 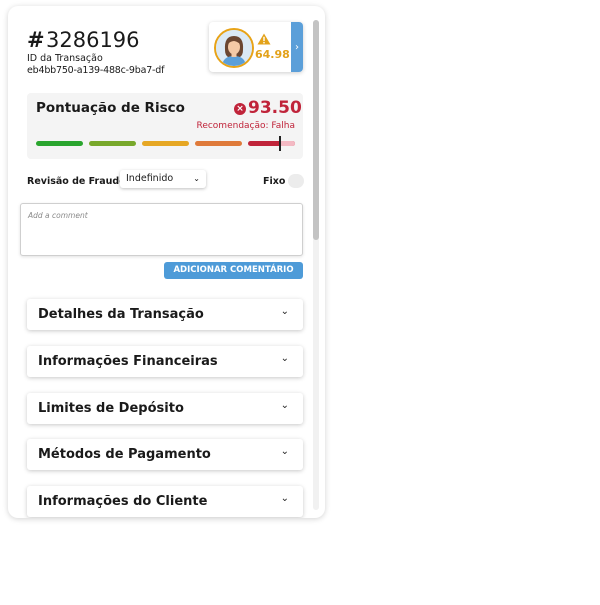 What do you see at coordinates (264, 39) in the screenshot?
I see `warning-triangle-icon` at bounding box center [264, 39].